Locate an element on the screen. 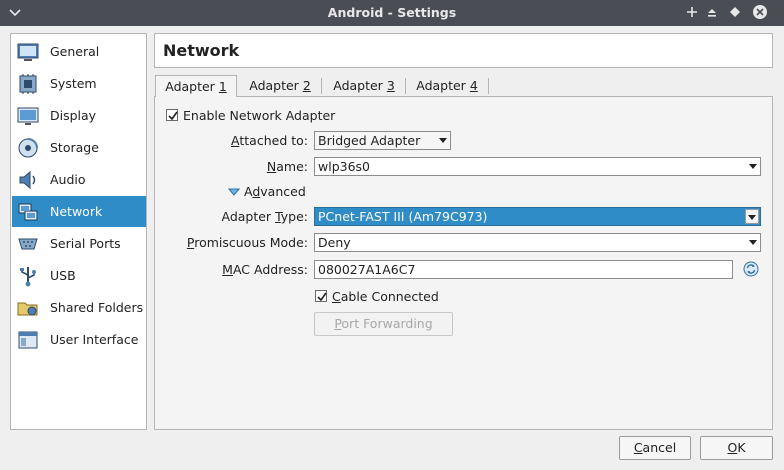 This screenshot has height=470, width=784. tab-mnemonic: 3 is located at coordinates (390, 85).